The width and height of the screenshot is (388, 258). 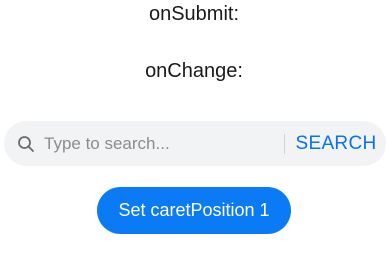 What do you see at coordinates (284, 144) in the screenshot?
I see `search-divider` at bounding box center [284, 144].